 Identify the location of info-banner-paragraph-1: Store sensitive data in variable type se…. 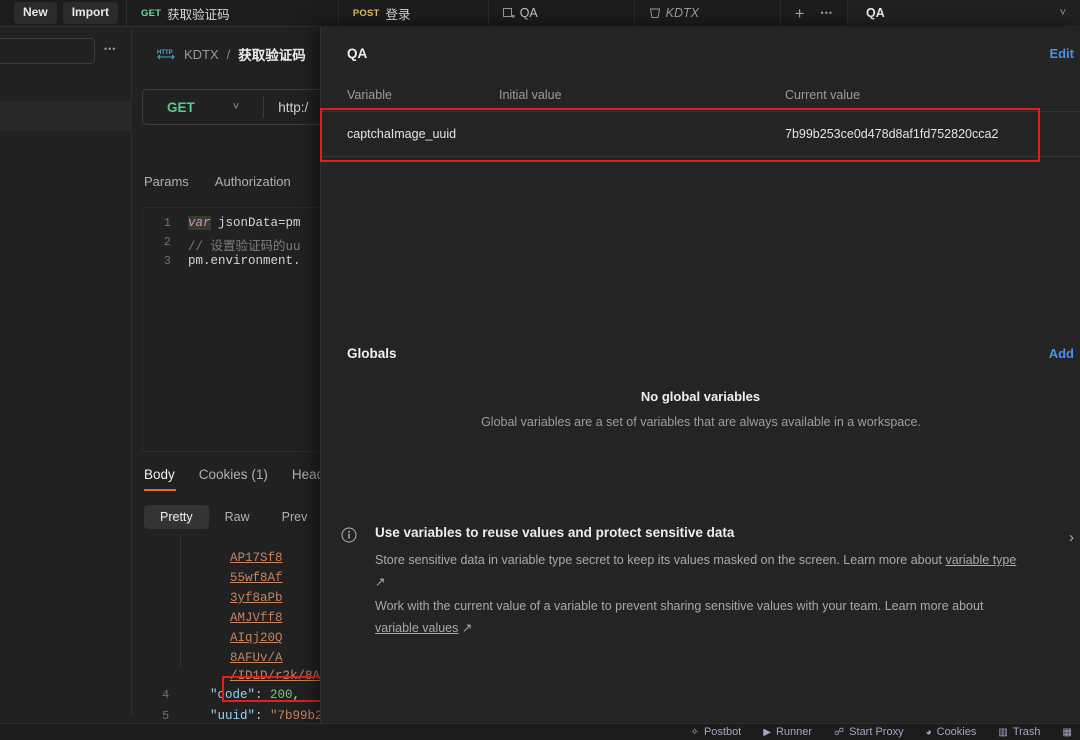
(702, 571).